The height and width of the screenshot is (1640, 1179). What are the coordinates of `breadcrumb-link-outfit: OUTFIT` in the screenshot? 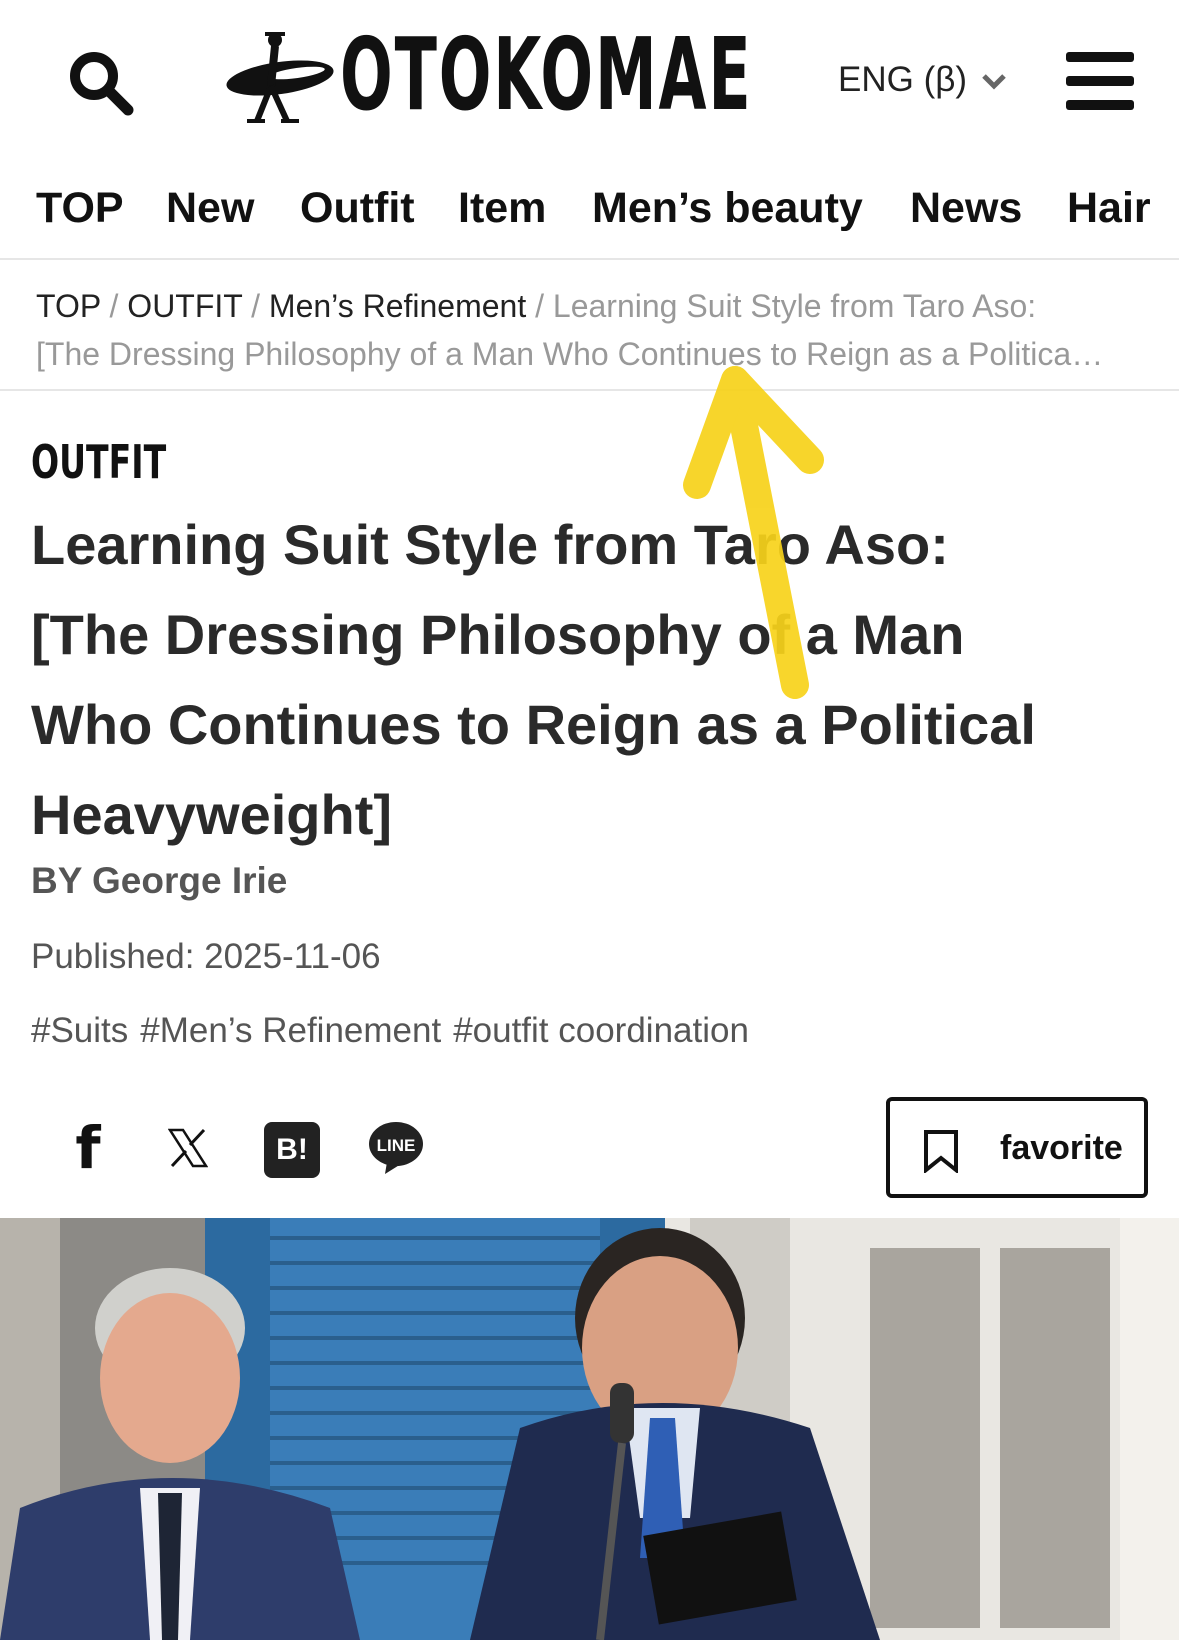 It's located at (184, 306).